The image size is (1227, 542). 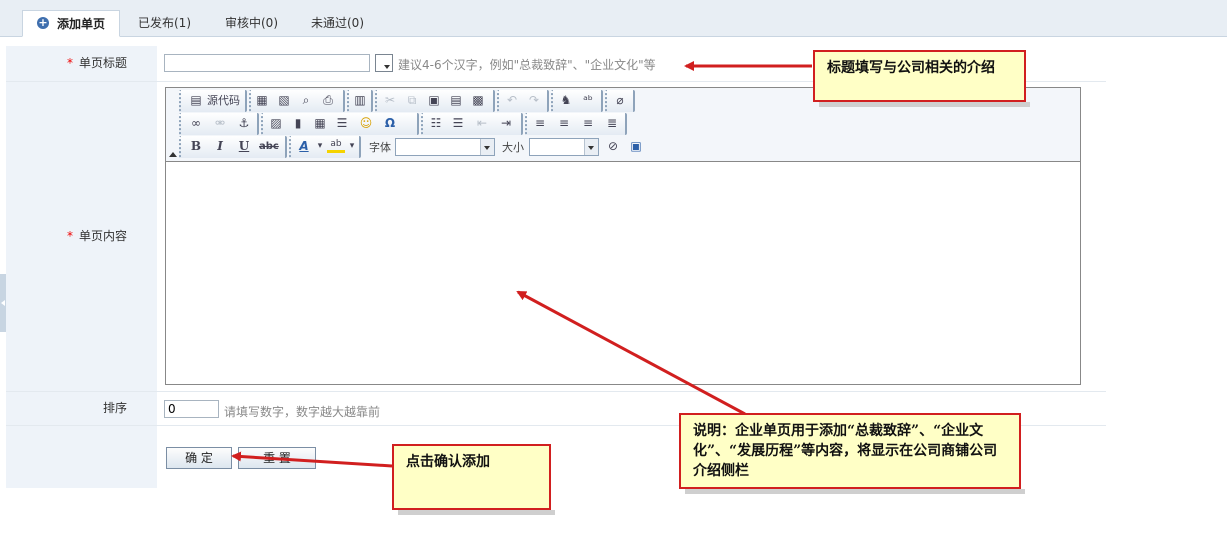 I want to click on content-label-text: 单页内容, so click(x=102, y=236).